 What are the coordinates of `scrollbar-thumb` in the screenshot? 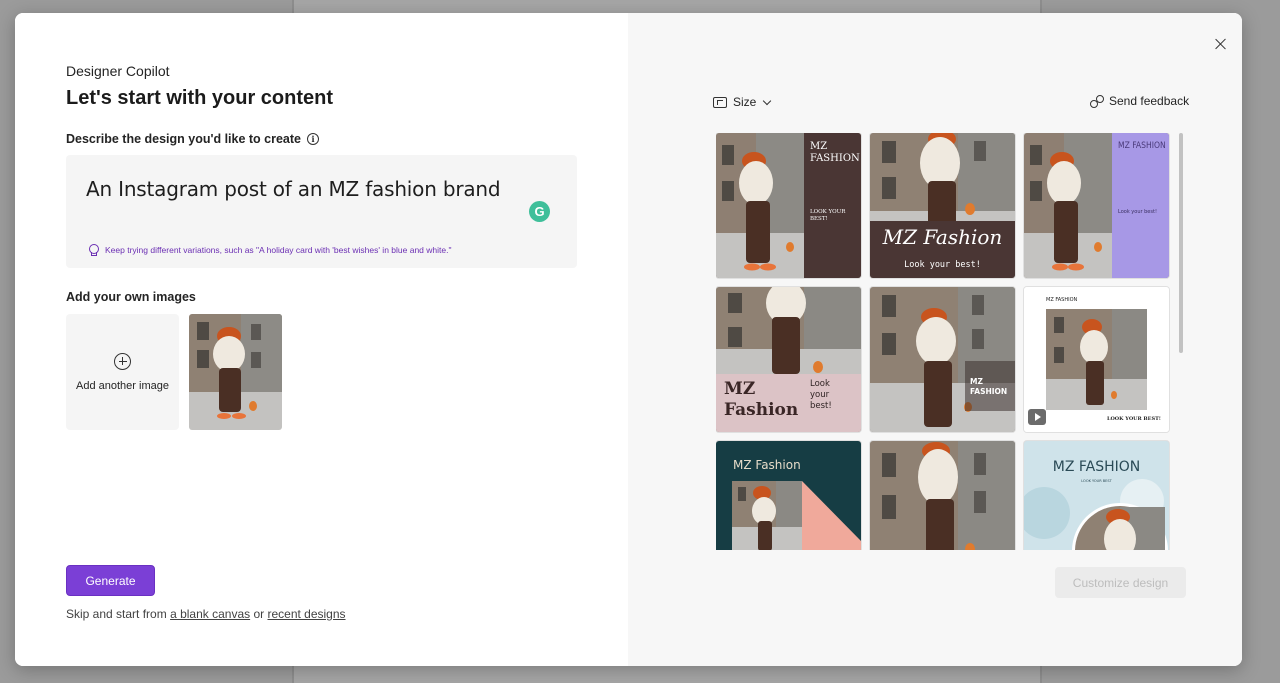 It's located at (1181, 243).